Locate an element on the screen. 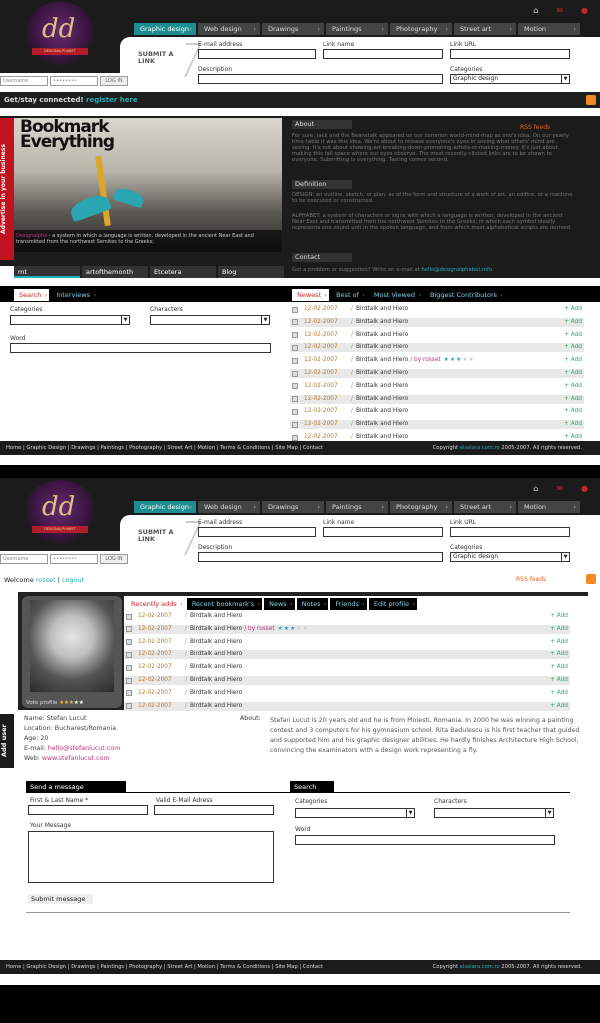  tab-blog: Blog is located at coordinates (251, 272).